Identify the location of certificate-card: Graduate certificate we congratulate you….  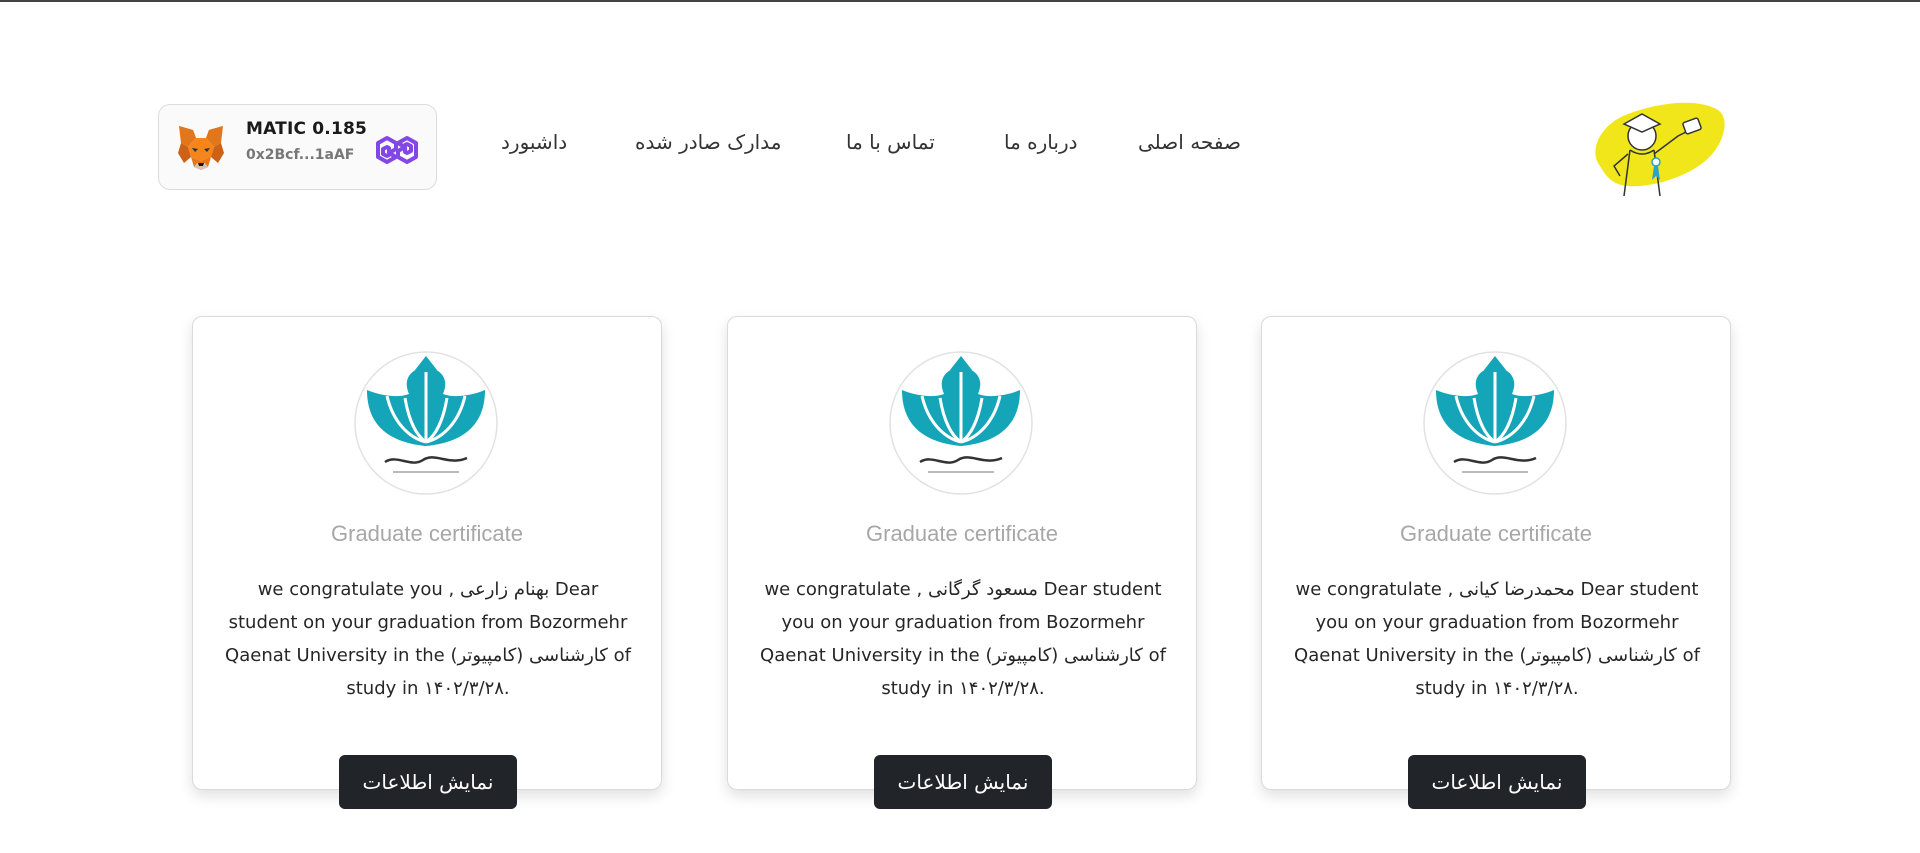
(427, 562).